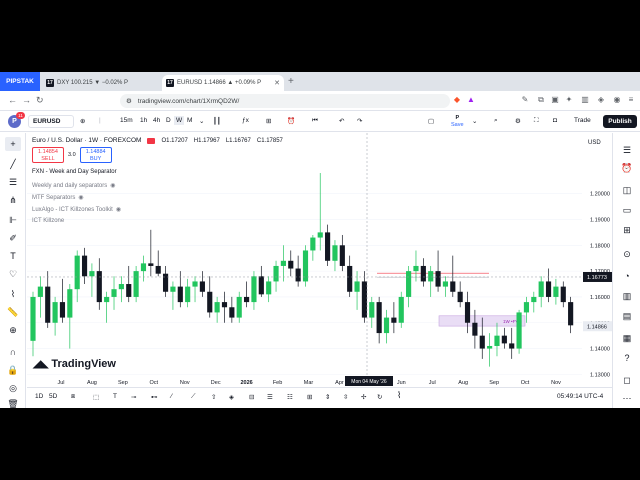 This screenshot has width=640, height=480. I want to click on spark-line-icon: ⌇, so click(399, 395).